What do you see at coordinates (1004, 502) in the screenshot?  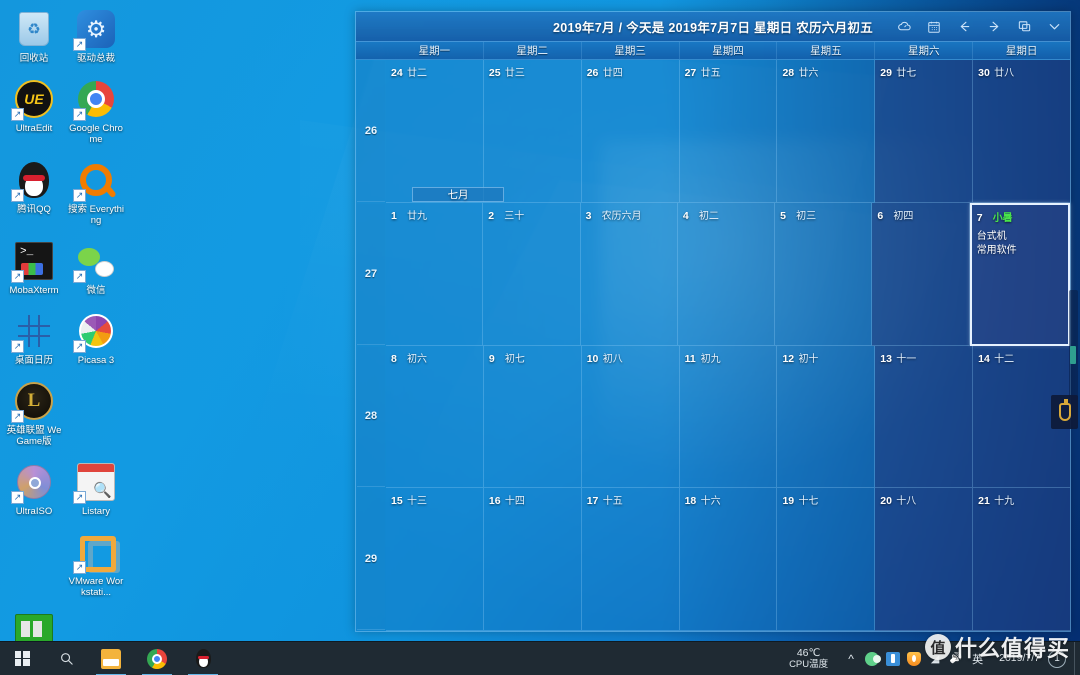 I see `lunar-date-label: 十九` at bounding box center [1004, 502].